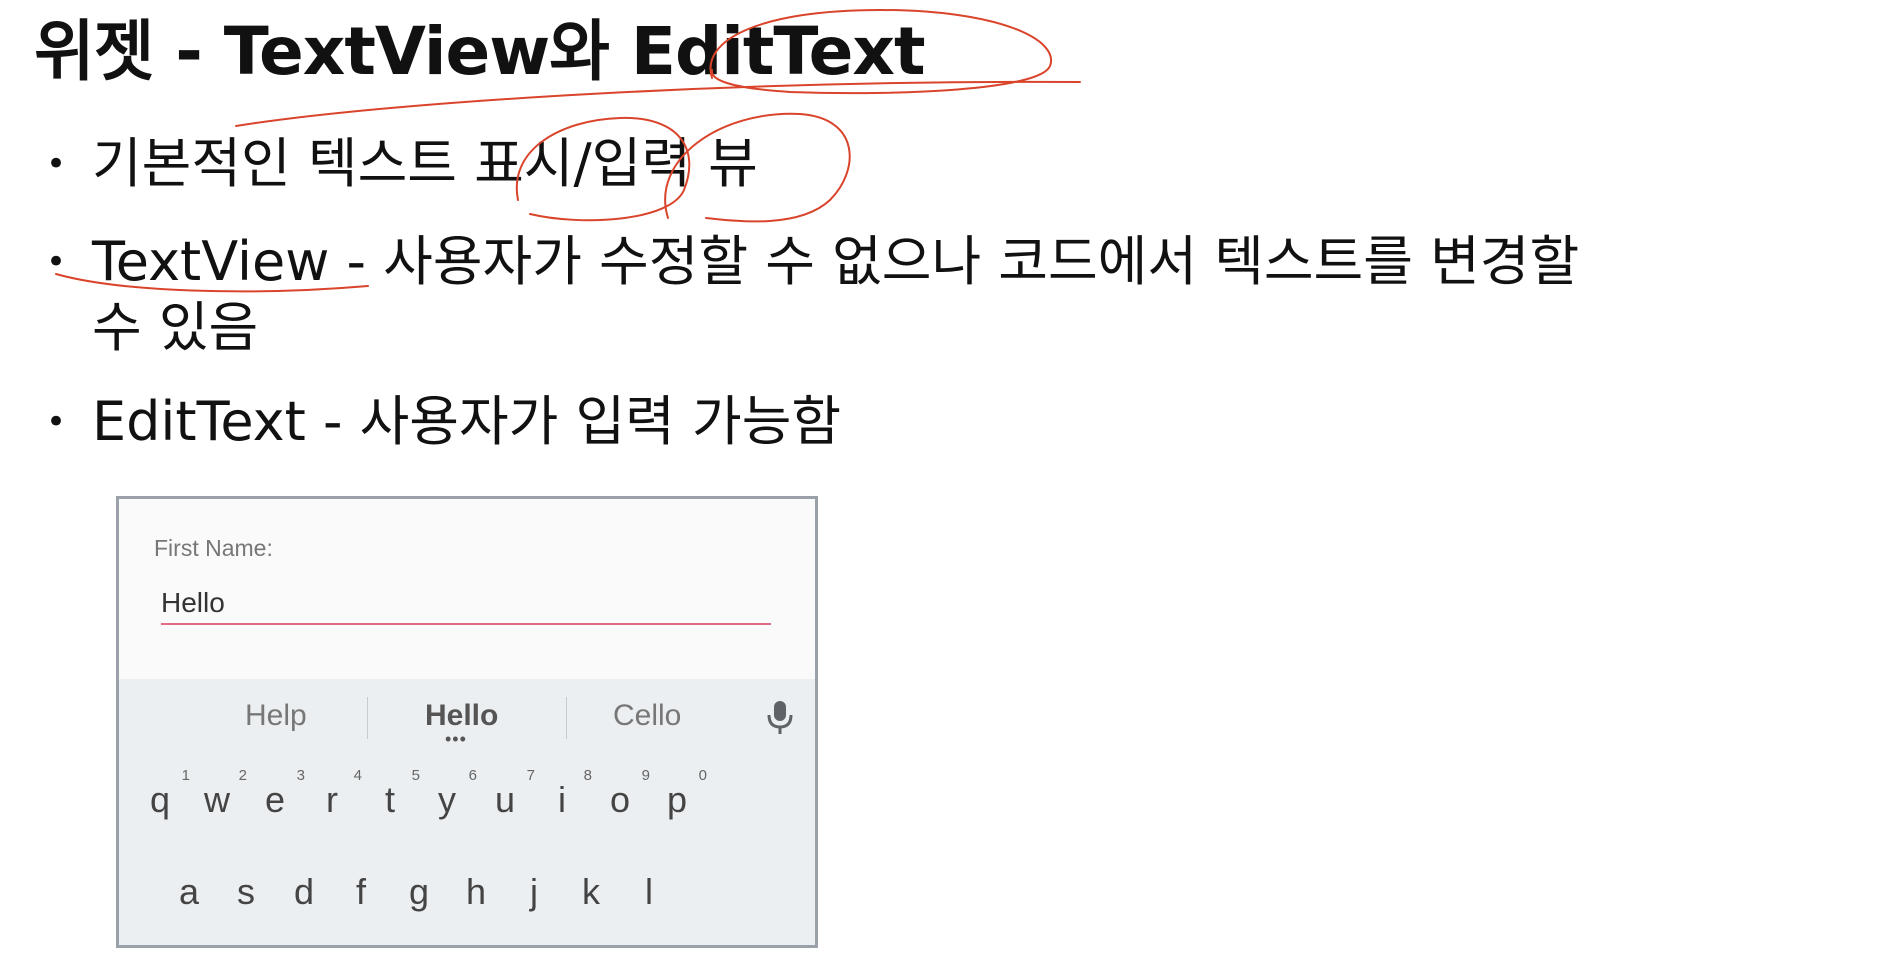  Describe the element at coordinates (419, 892) in the screenshot. I see `key-g: g` at that location.